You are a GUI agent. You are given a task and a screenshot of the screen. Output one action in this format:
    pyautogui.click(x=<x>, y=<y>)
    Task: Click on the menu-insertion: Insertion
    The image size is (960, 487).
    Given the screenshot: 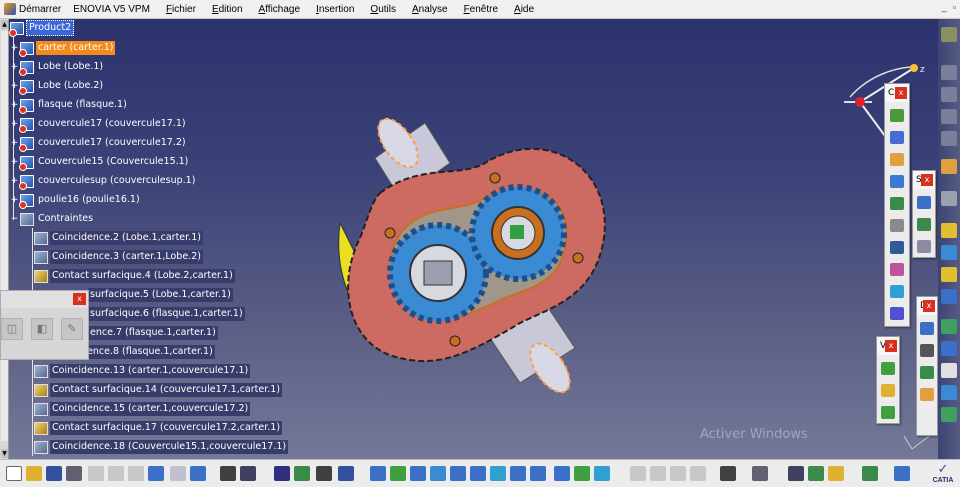 What is the action you would take?
    pyautogui.click(x=335, y=9)
    